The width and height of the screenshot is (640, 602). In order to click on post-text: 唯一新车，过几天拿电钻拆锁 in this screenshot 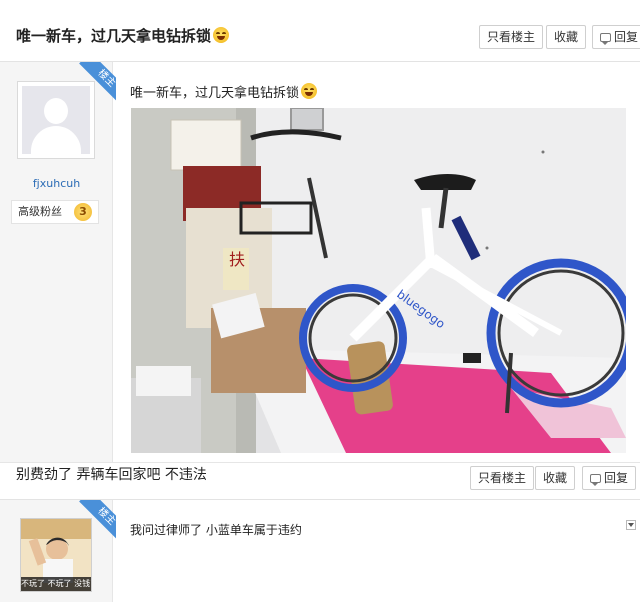, I will do `click(224, 91)`.